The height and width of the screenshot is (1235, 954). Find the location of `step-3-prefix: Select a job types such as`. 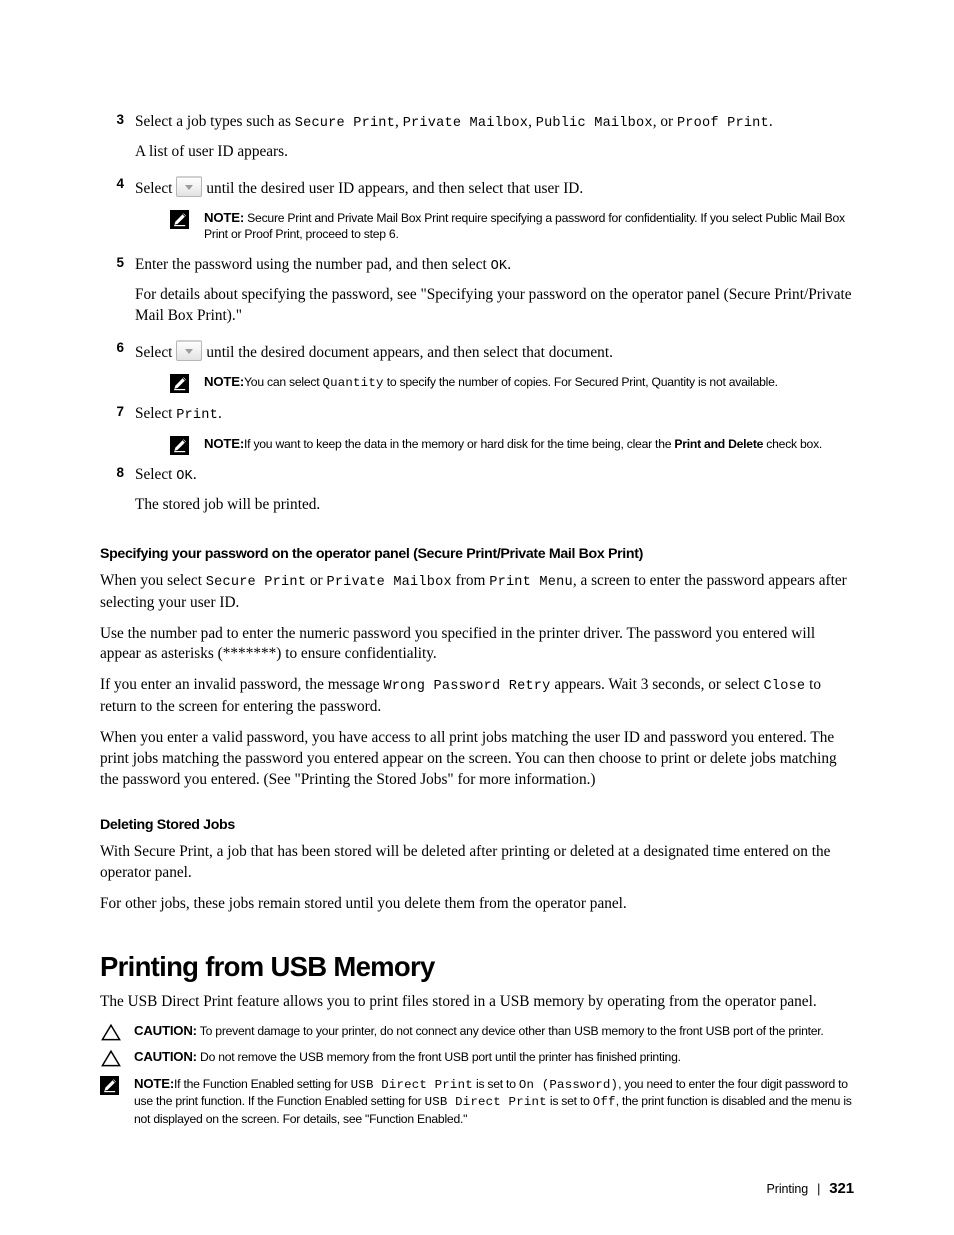

step-3-prefix: Select a job types such as is located at coordinates (215, 121).